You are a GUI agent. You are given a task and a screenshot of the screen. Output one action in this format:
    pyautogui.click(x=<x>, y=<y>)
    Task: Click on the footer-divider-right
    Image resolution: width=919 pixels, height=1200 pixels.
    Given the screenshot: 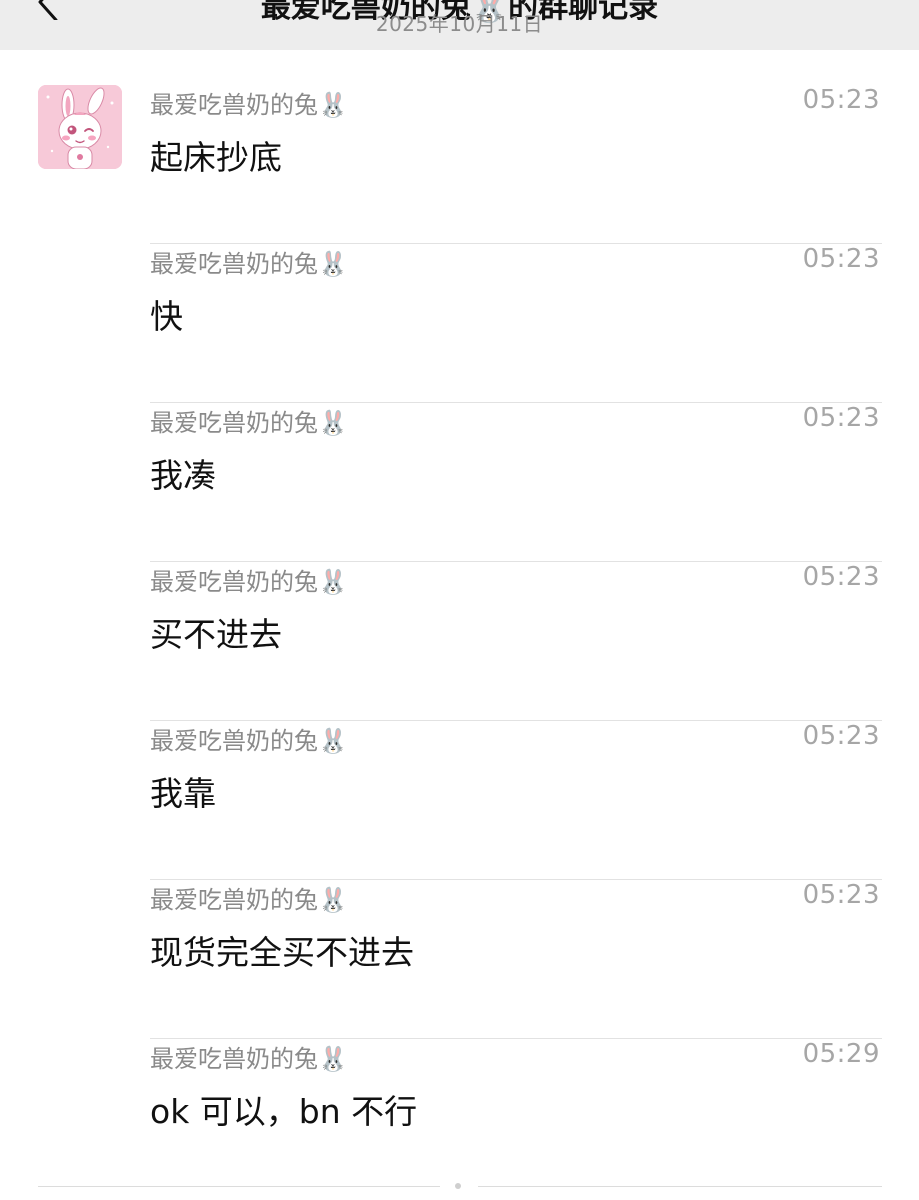 What is the action you would take?
    pyautogui.click(x=680, y=1186)
    